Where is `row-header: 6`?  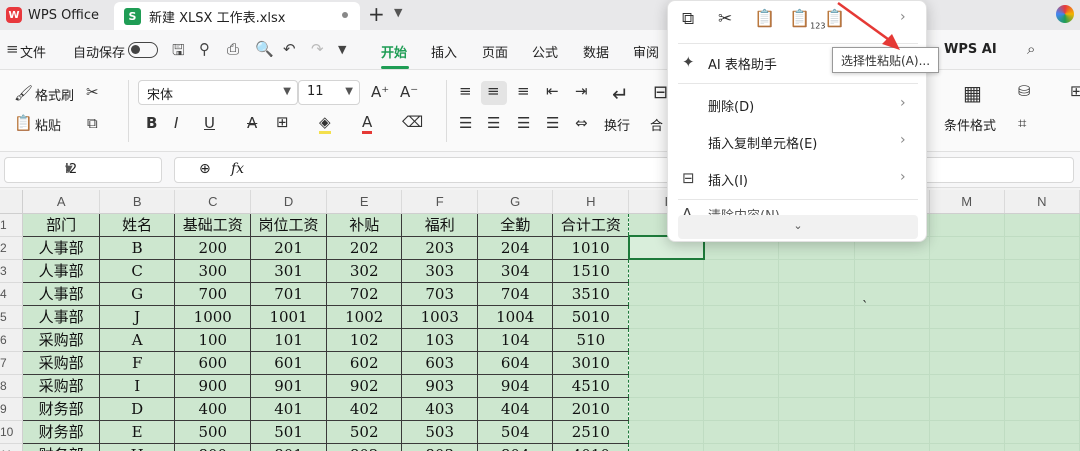 row-header: 6 is located at coordinates (12, 340).